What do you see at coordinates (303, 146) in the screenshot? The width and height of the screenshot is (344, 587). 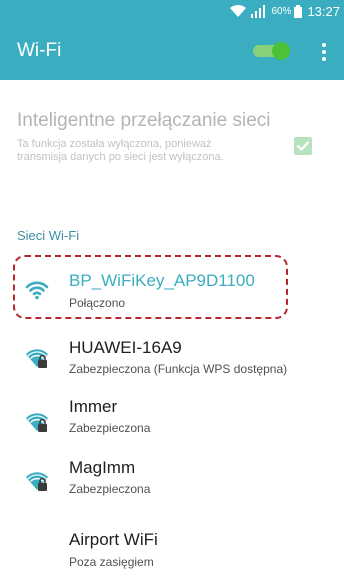 I see `checkbox-checked-icon` at bounding box center [303, 146].